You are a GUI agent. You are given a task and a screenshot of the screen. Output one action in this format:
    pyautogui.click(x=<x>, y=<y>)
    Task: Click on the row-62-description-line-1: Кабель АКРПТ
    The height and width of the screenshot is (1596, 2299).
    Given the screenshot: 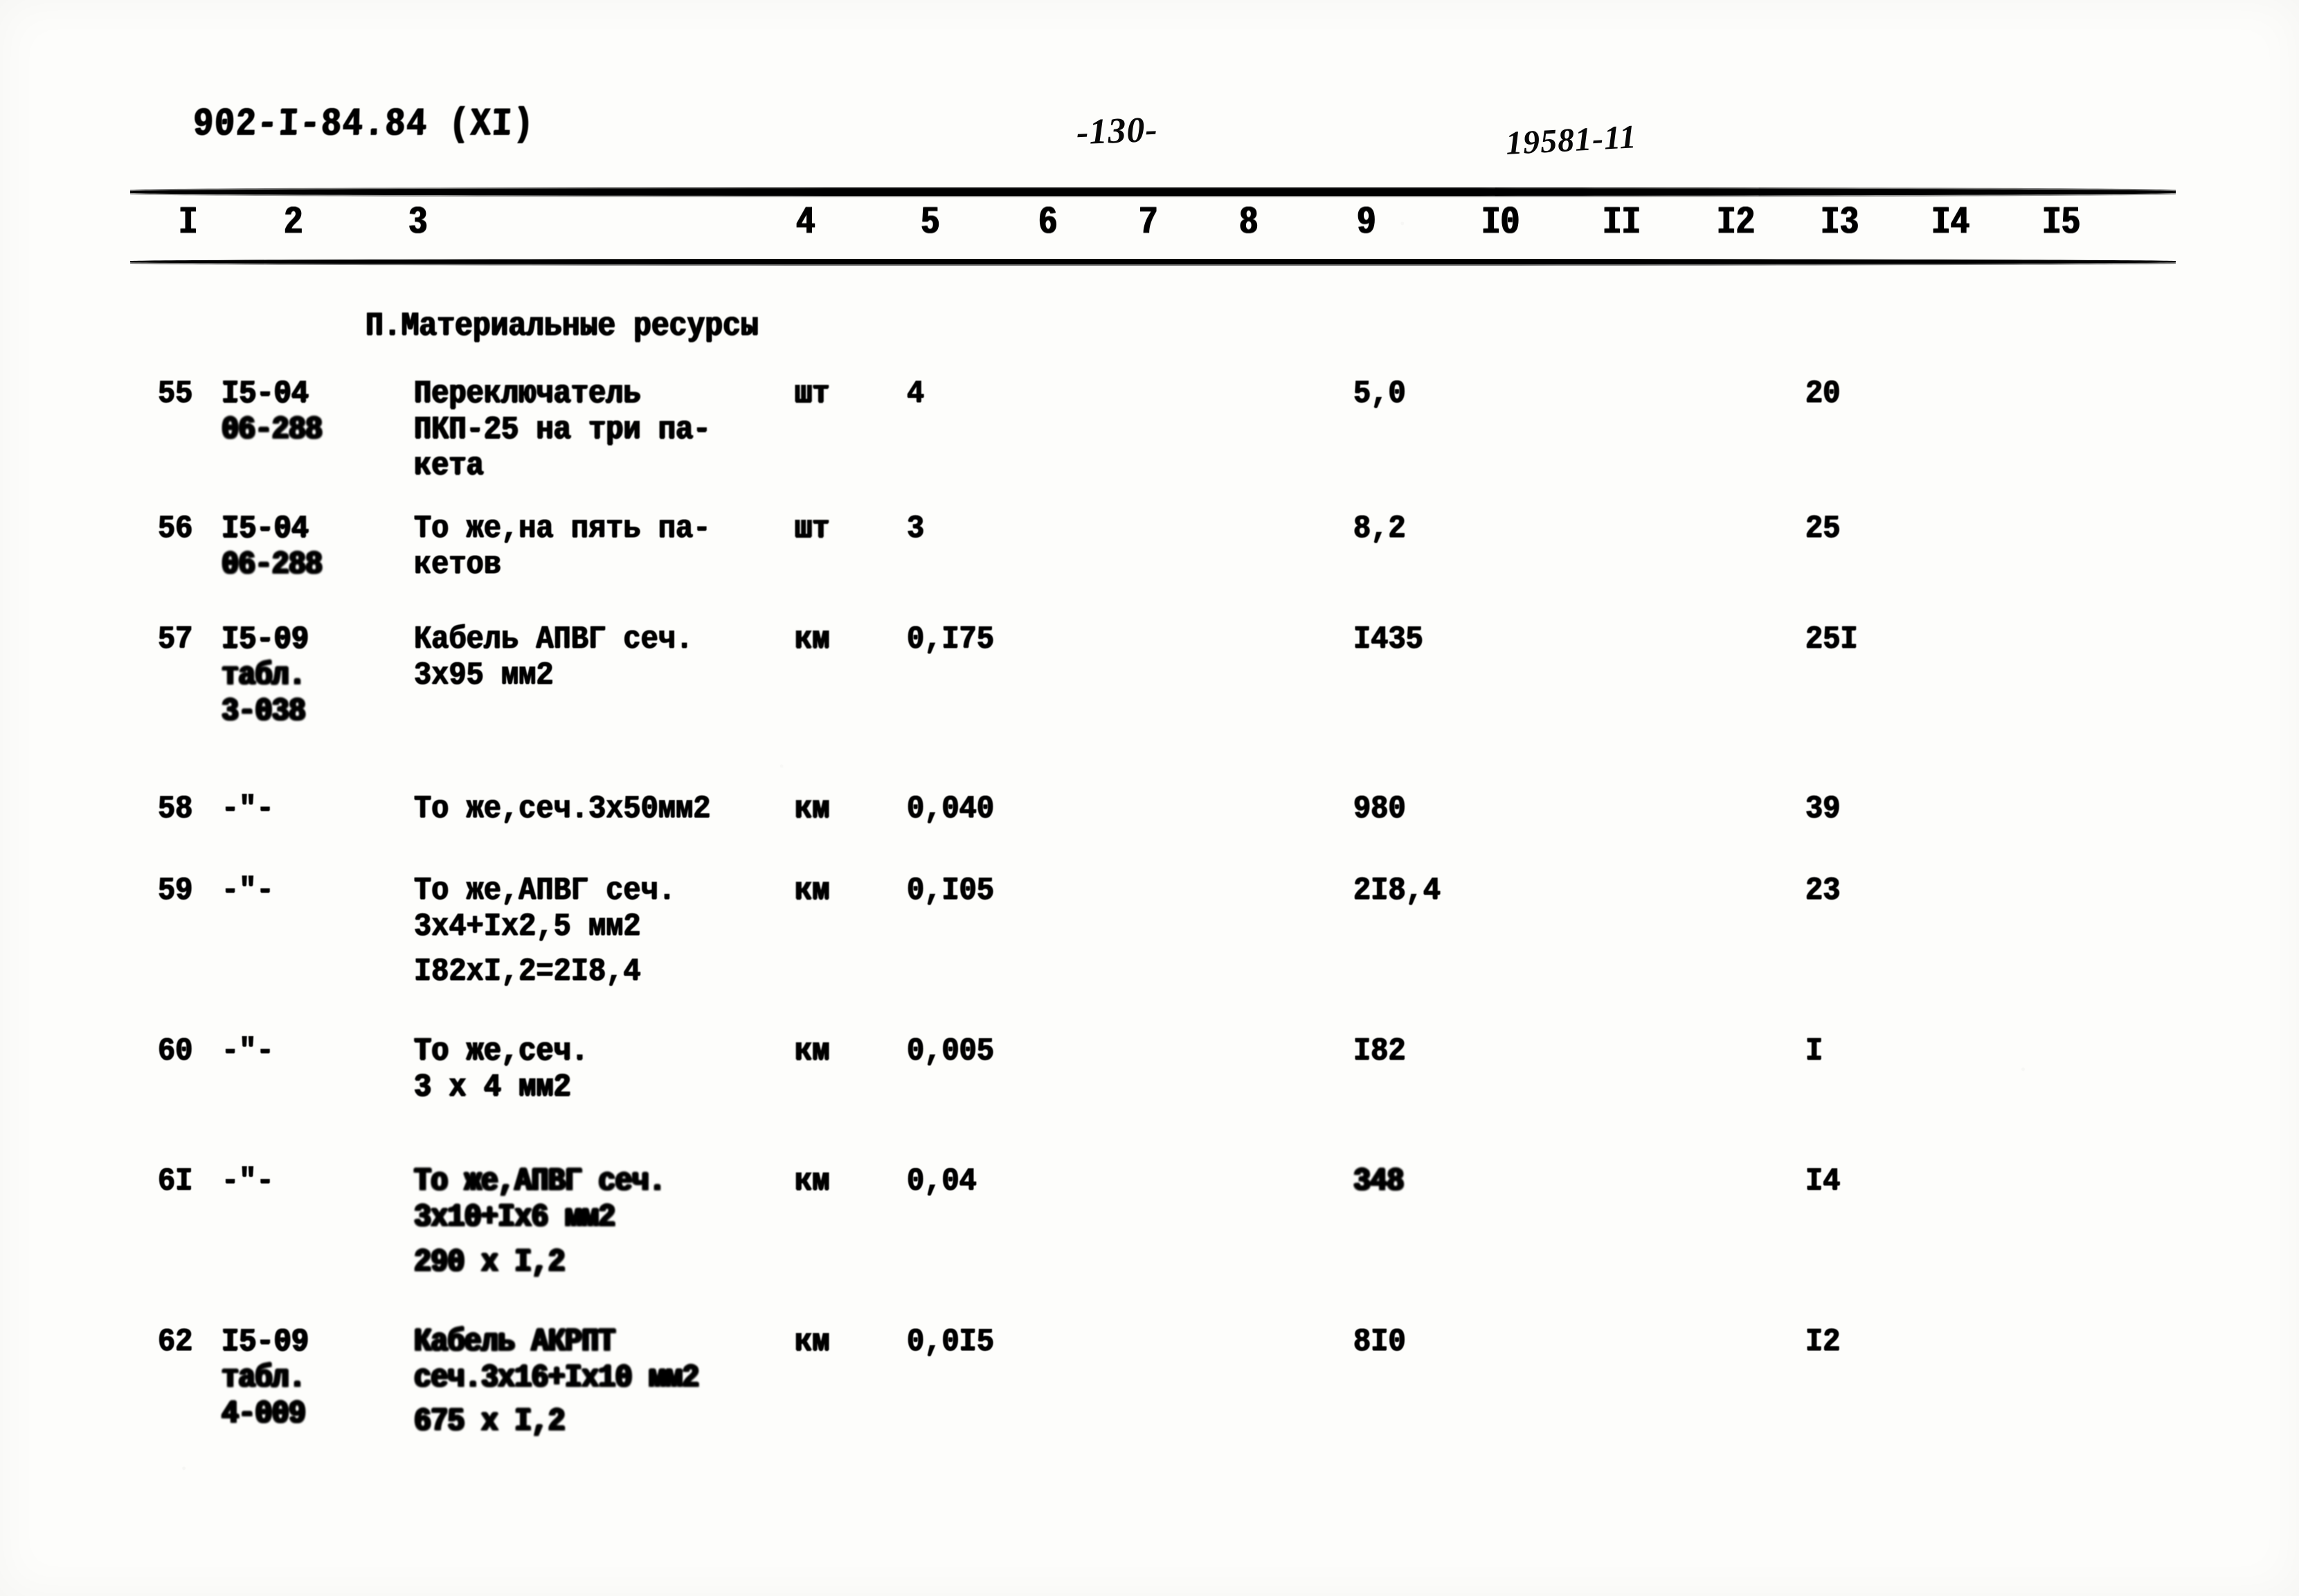 What is the action you would take?
    pyautogui.click(x=514, y=1341)
    